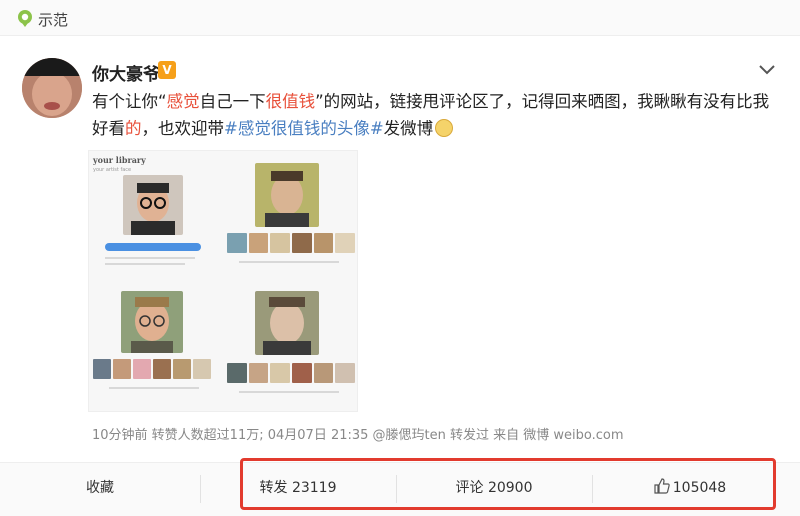 The height and width of the screenshot is (516, 800). I want to click on keyword-valuable: 很值钱, so click(290, 101).